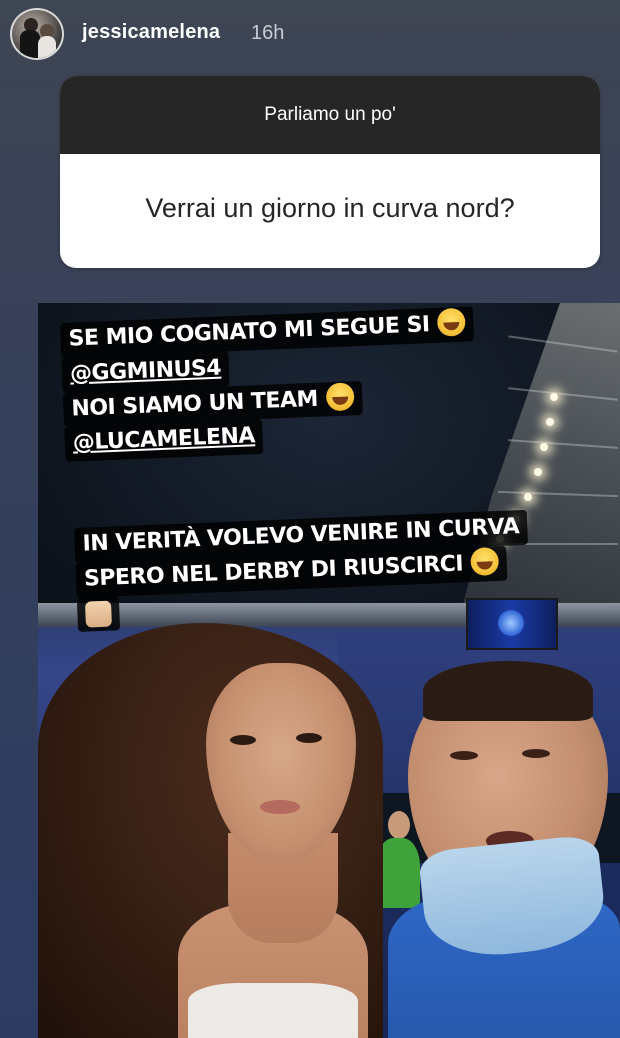  I want to click on woman-shirt, so click(273, 1010).